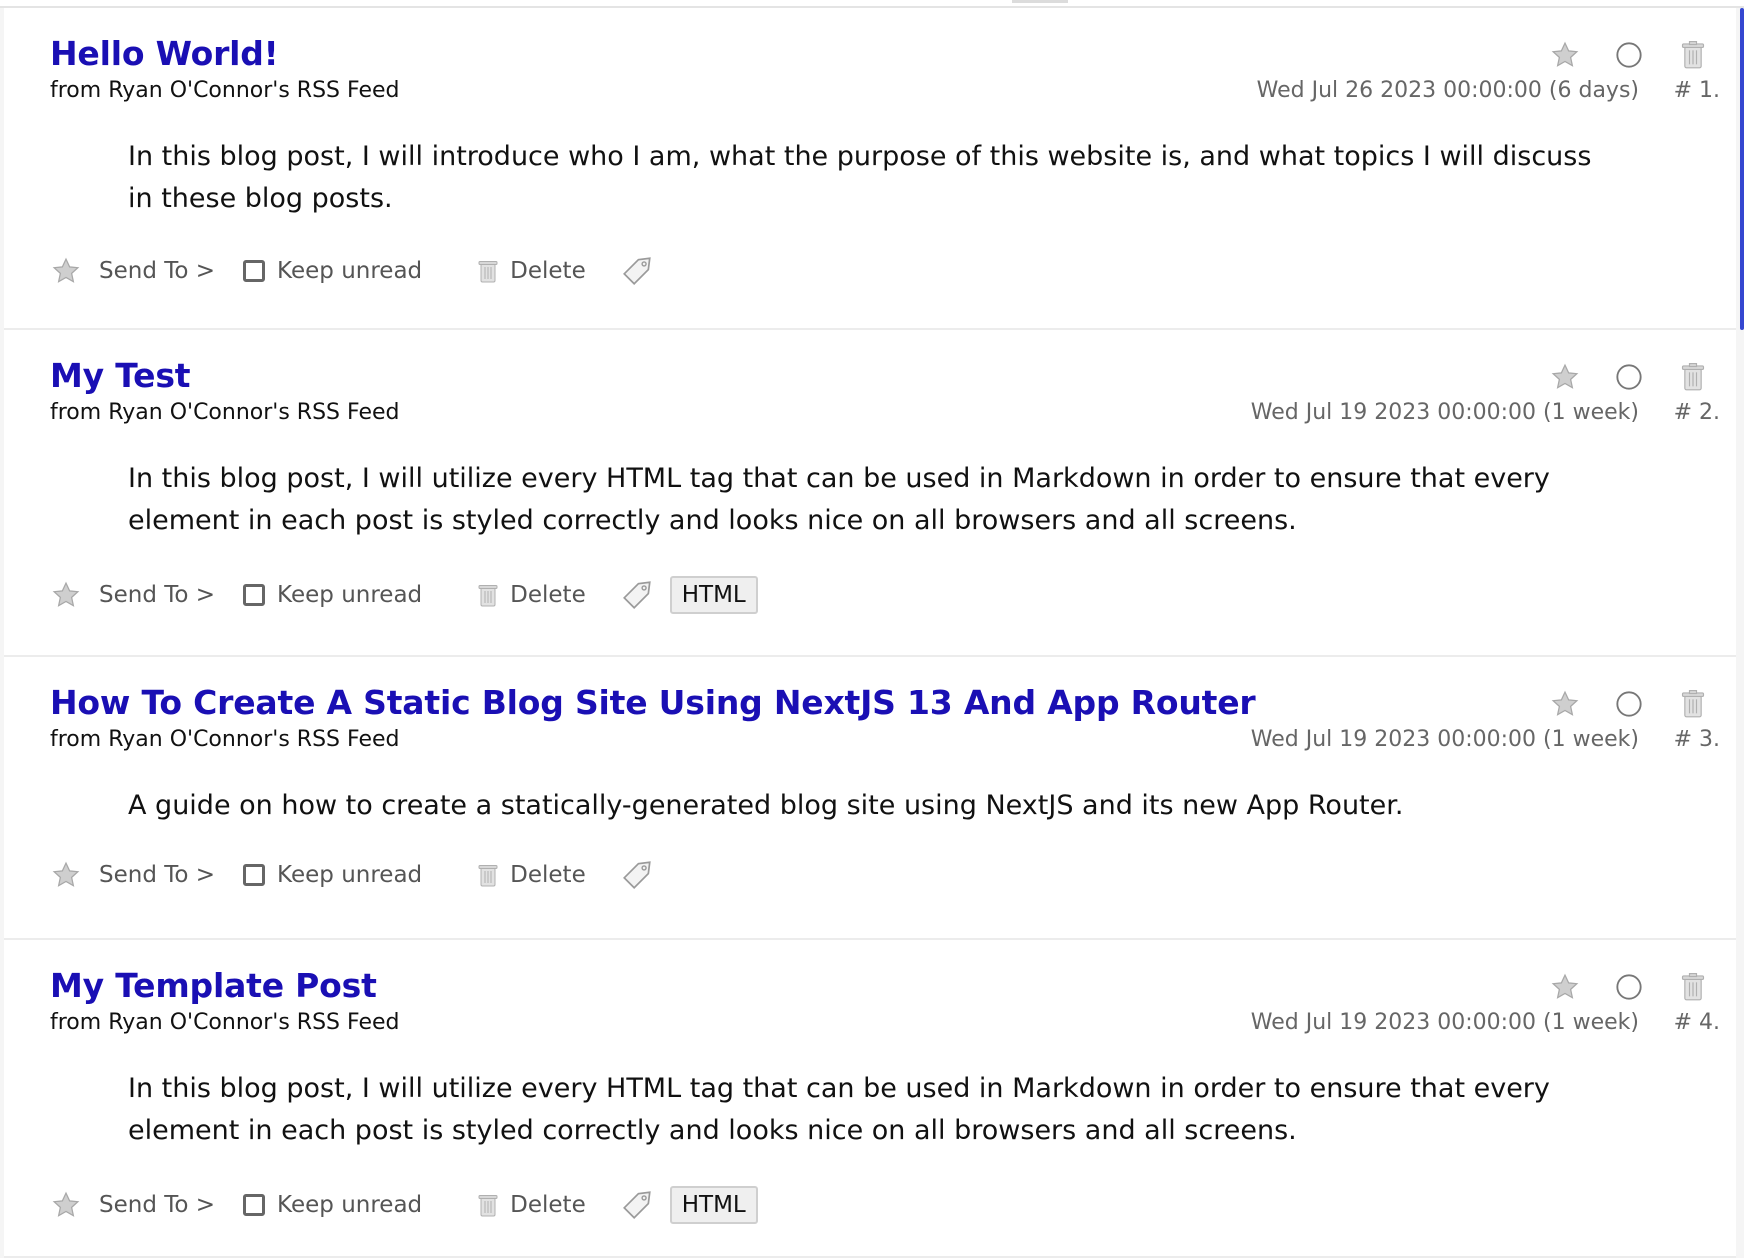 This screenshot has height=1258, width=1744. Describe the element at coordinates (120, 375) in the screenshot. I see `article-title: My Test` at that location.